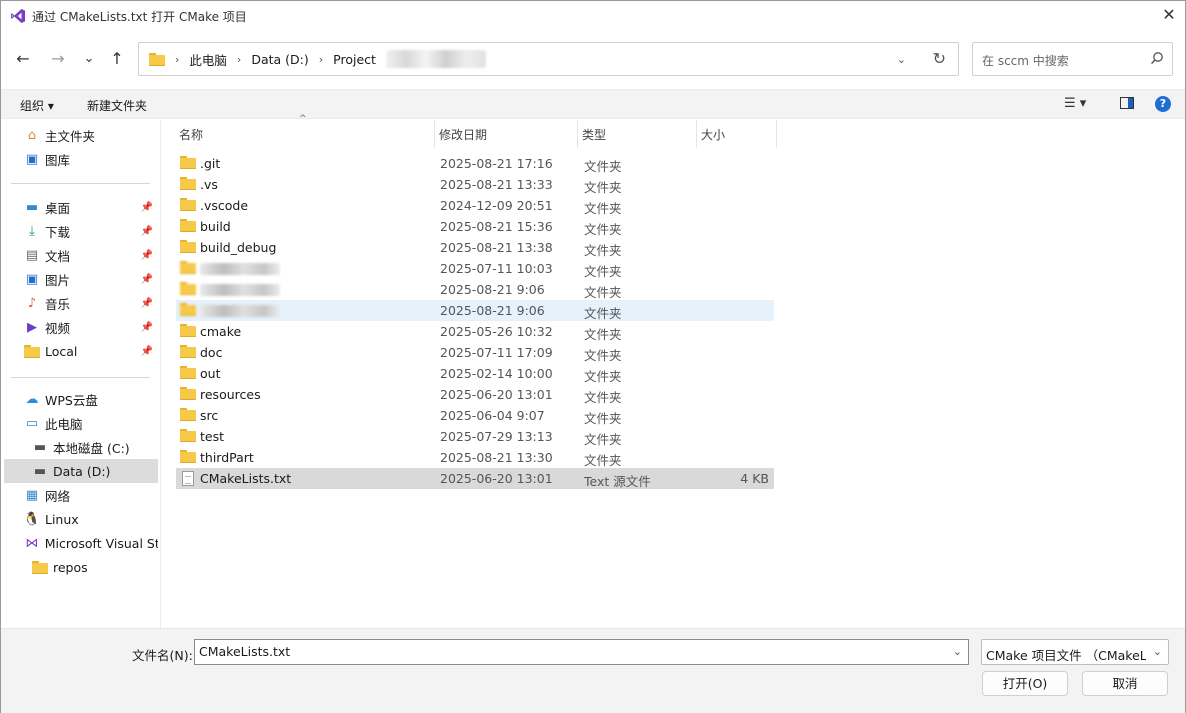  I want to click on folder-row: .vs 2025-08-21 13:33 文件夹, so click(475, 184).